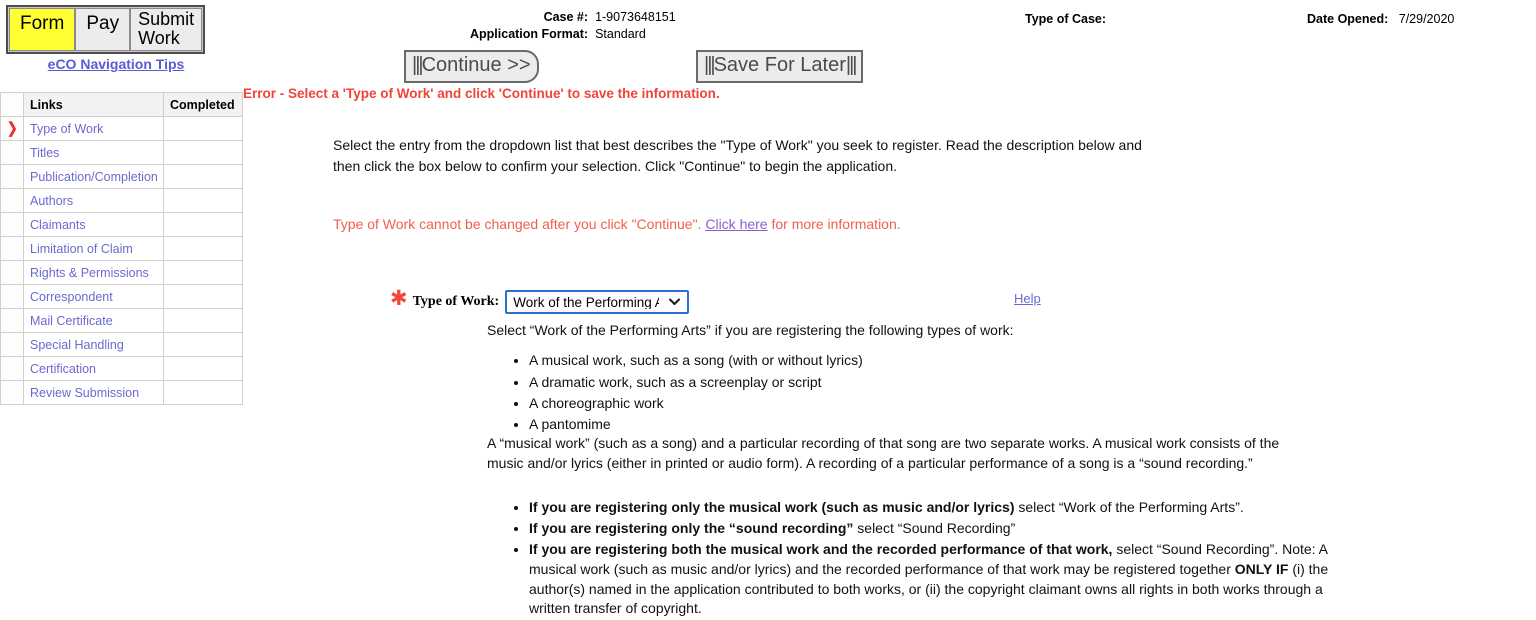 The width and height of the screenshot is (1536, 620). Describe the element at coordinates (566, 17) in the screenshot. I see `case-number-label: Case #:` at that location.